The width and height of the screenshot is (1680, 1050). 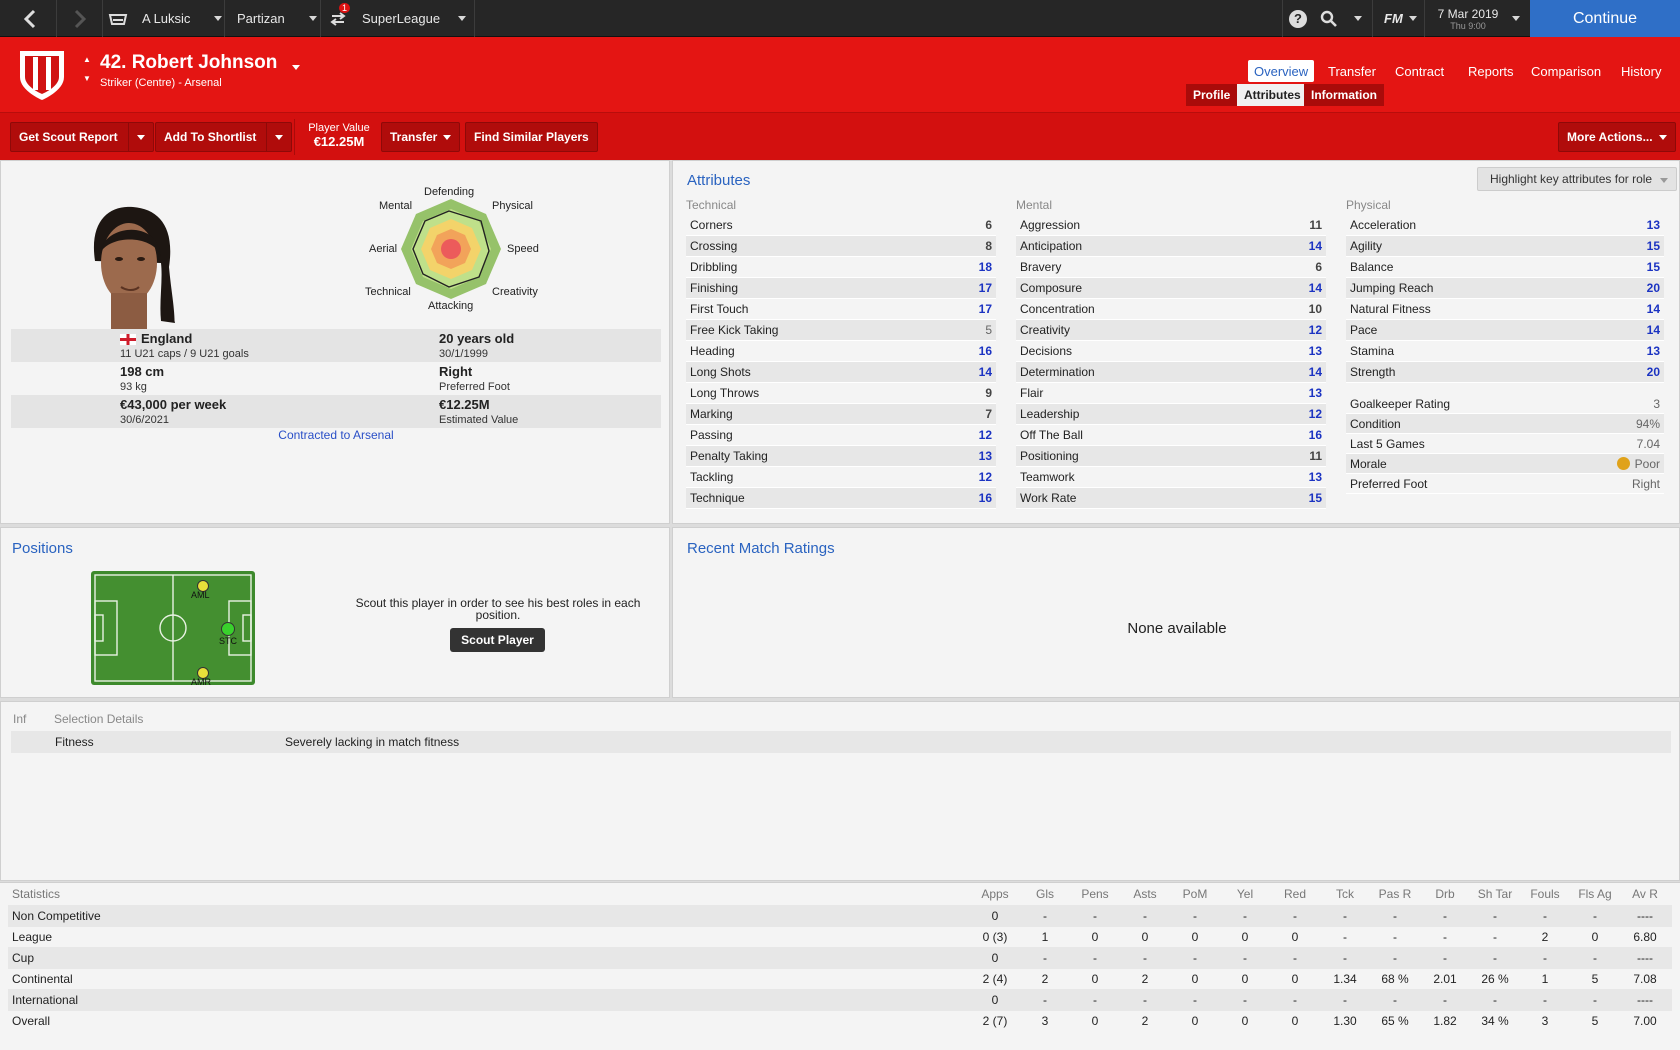 What do you see at coordinates (275, 137) in the screenshot?
I see `shortlist-dropdown` at bounding box center [275, 137].